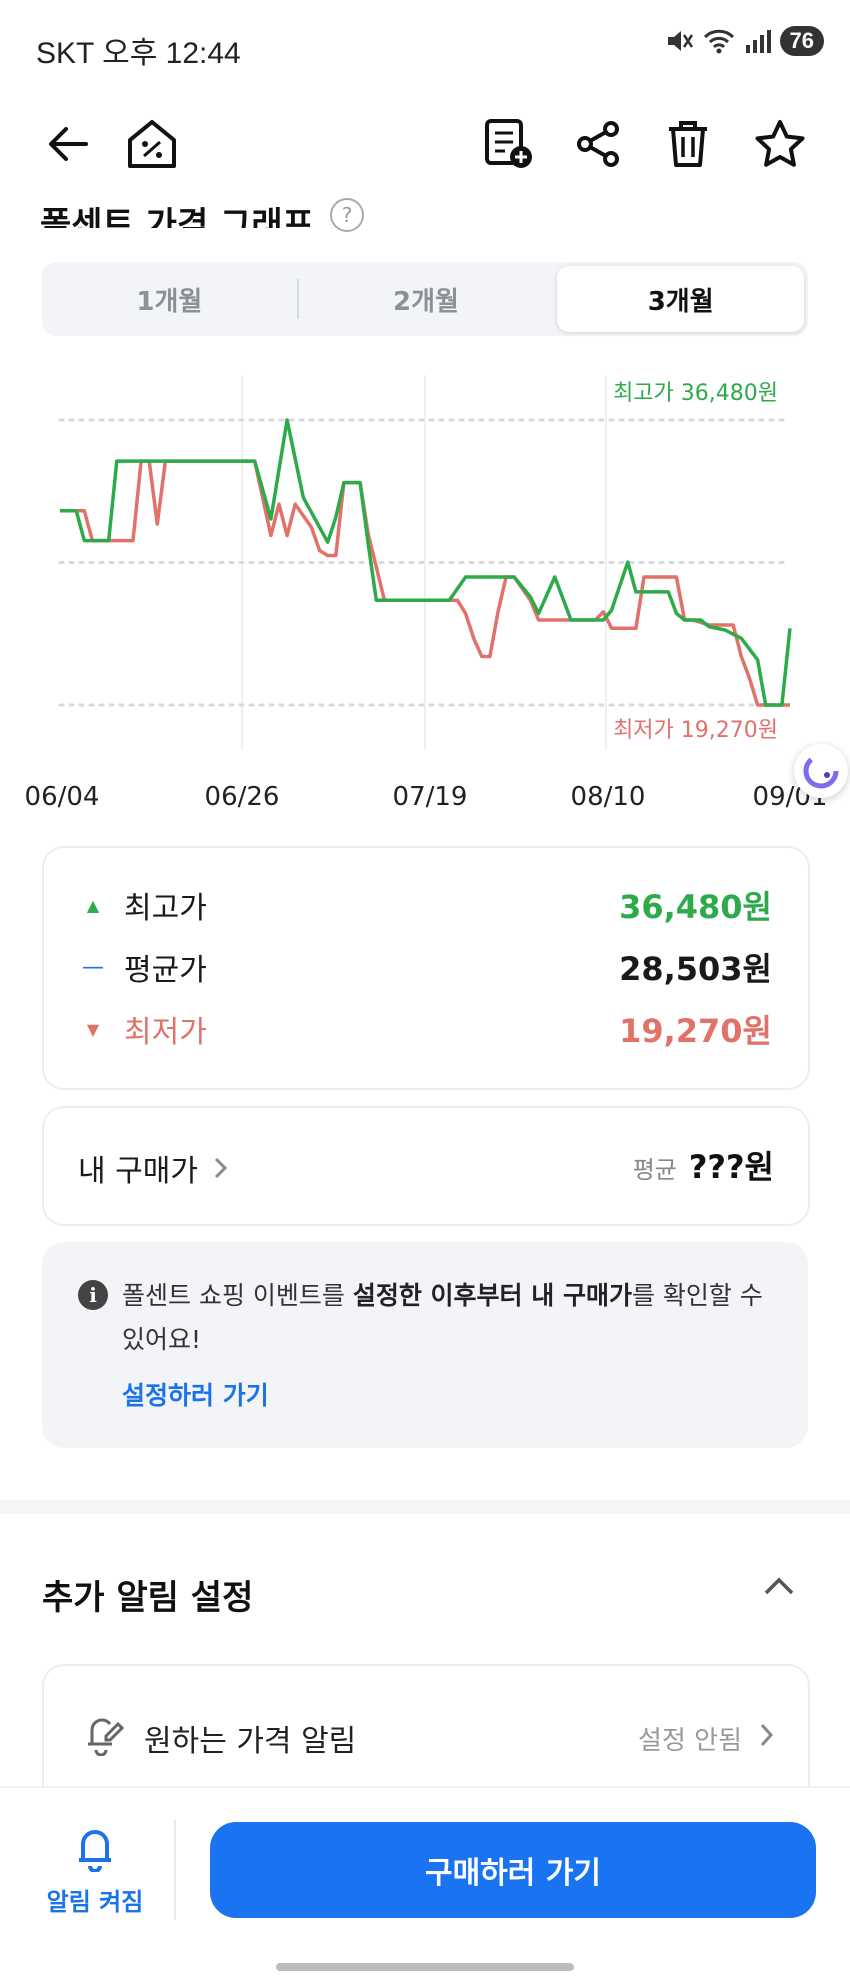  Describe the element at coordinates (731, 1167) in the screenshot. I see `purchase-avg-value: ???원` at that location.